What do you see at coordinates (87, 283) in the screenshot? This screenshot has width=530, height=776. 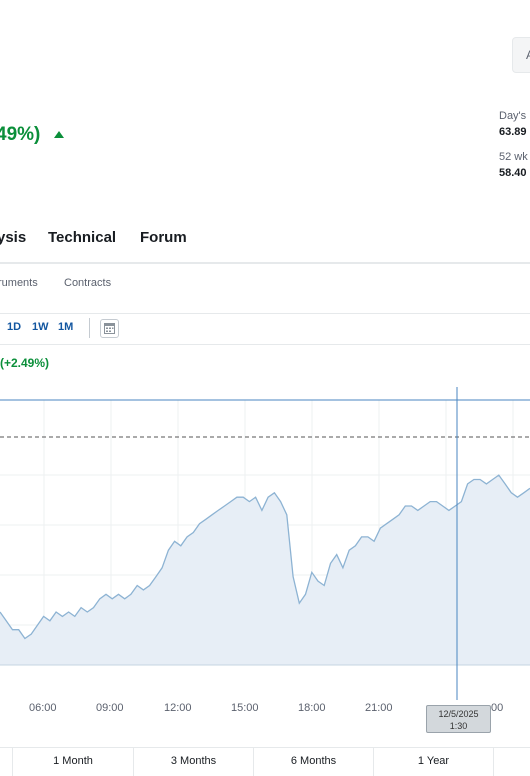 I see `subnav-contracts: Contracts` at bounding box center [87, 283].